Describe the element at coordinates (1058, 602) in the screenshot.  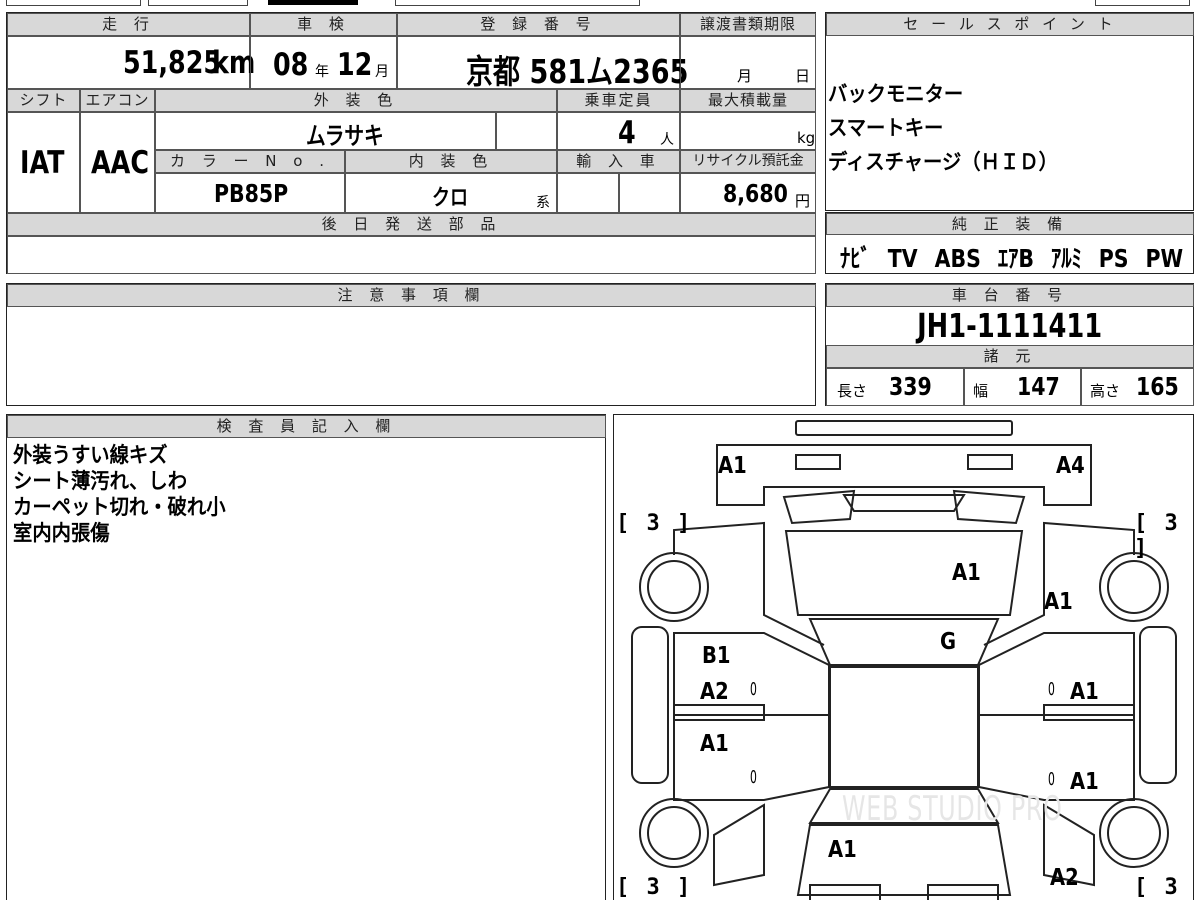
I see `mark-front-fender-right: A1` at that location.